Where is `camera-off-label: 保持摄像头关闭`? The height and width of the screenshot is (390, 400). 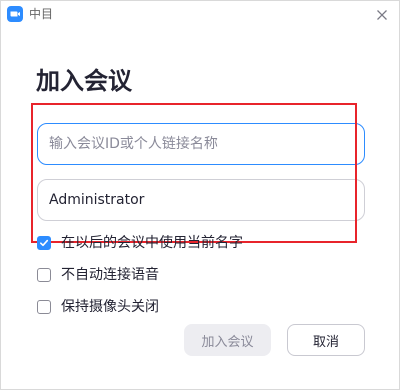 camera-off-label: 保持摄像头关闭 is located at coordinates (110, 307).